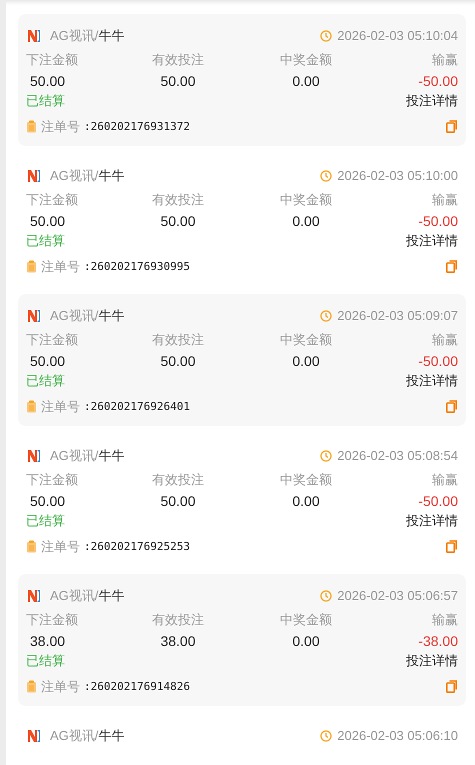  What do you see at coordinates (397, 36) in the screenshot?
I see `timestamp: 2026-02-03 05:10:04` at bounding box center [397, 36].